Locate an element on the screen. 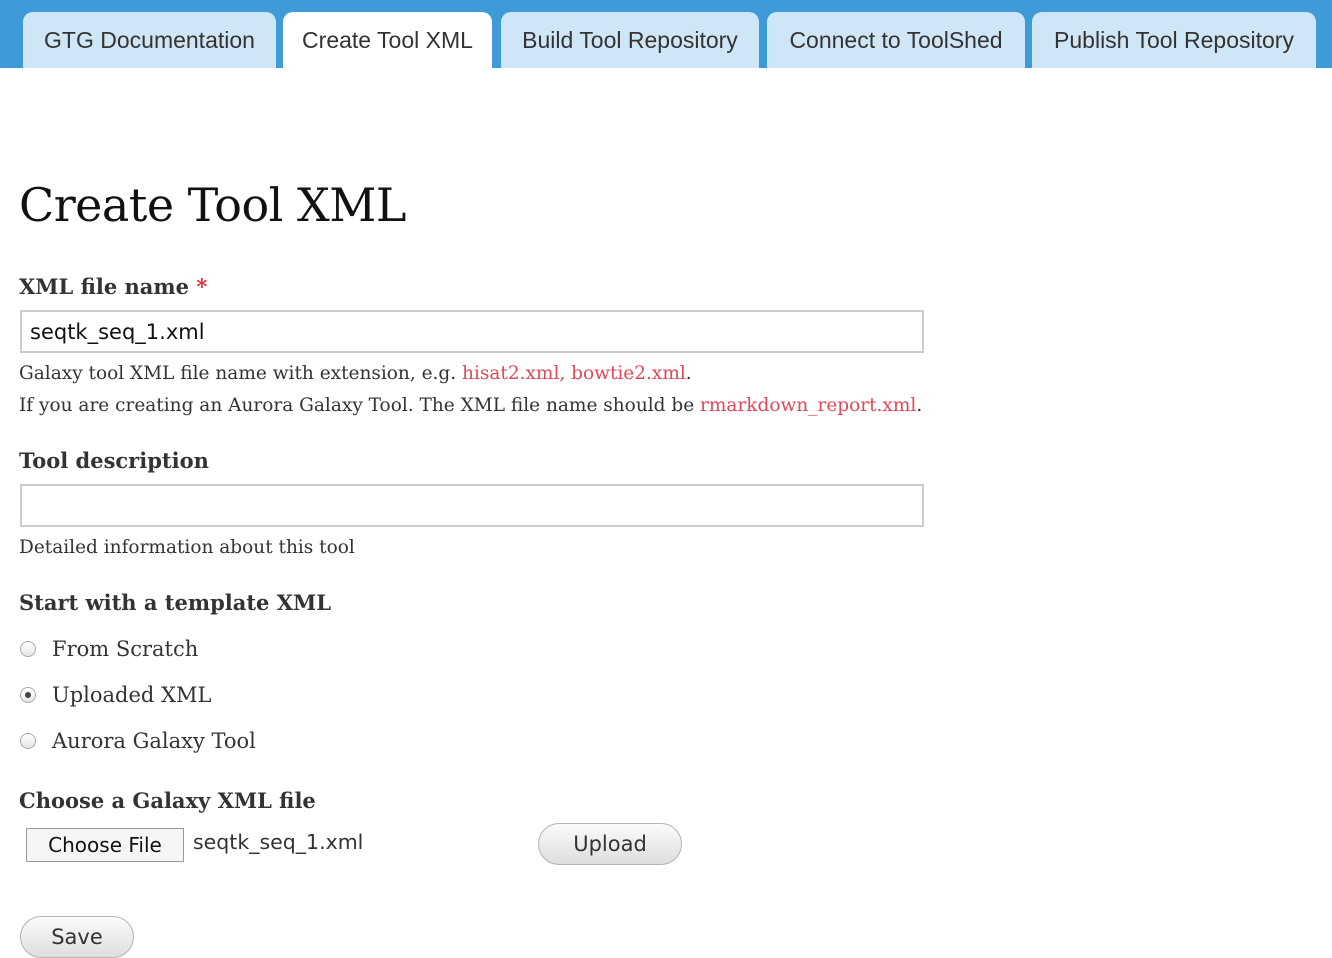 The width and height of the screenshot is (1332, 958). xml-file-name-label: XML file name * is located at coordinates (113, 286).